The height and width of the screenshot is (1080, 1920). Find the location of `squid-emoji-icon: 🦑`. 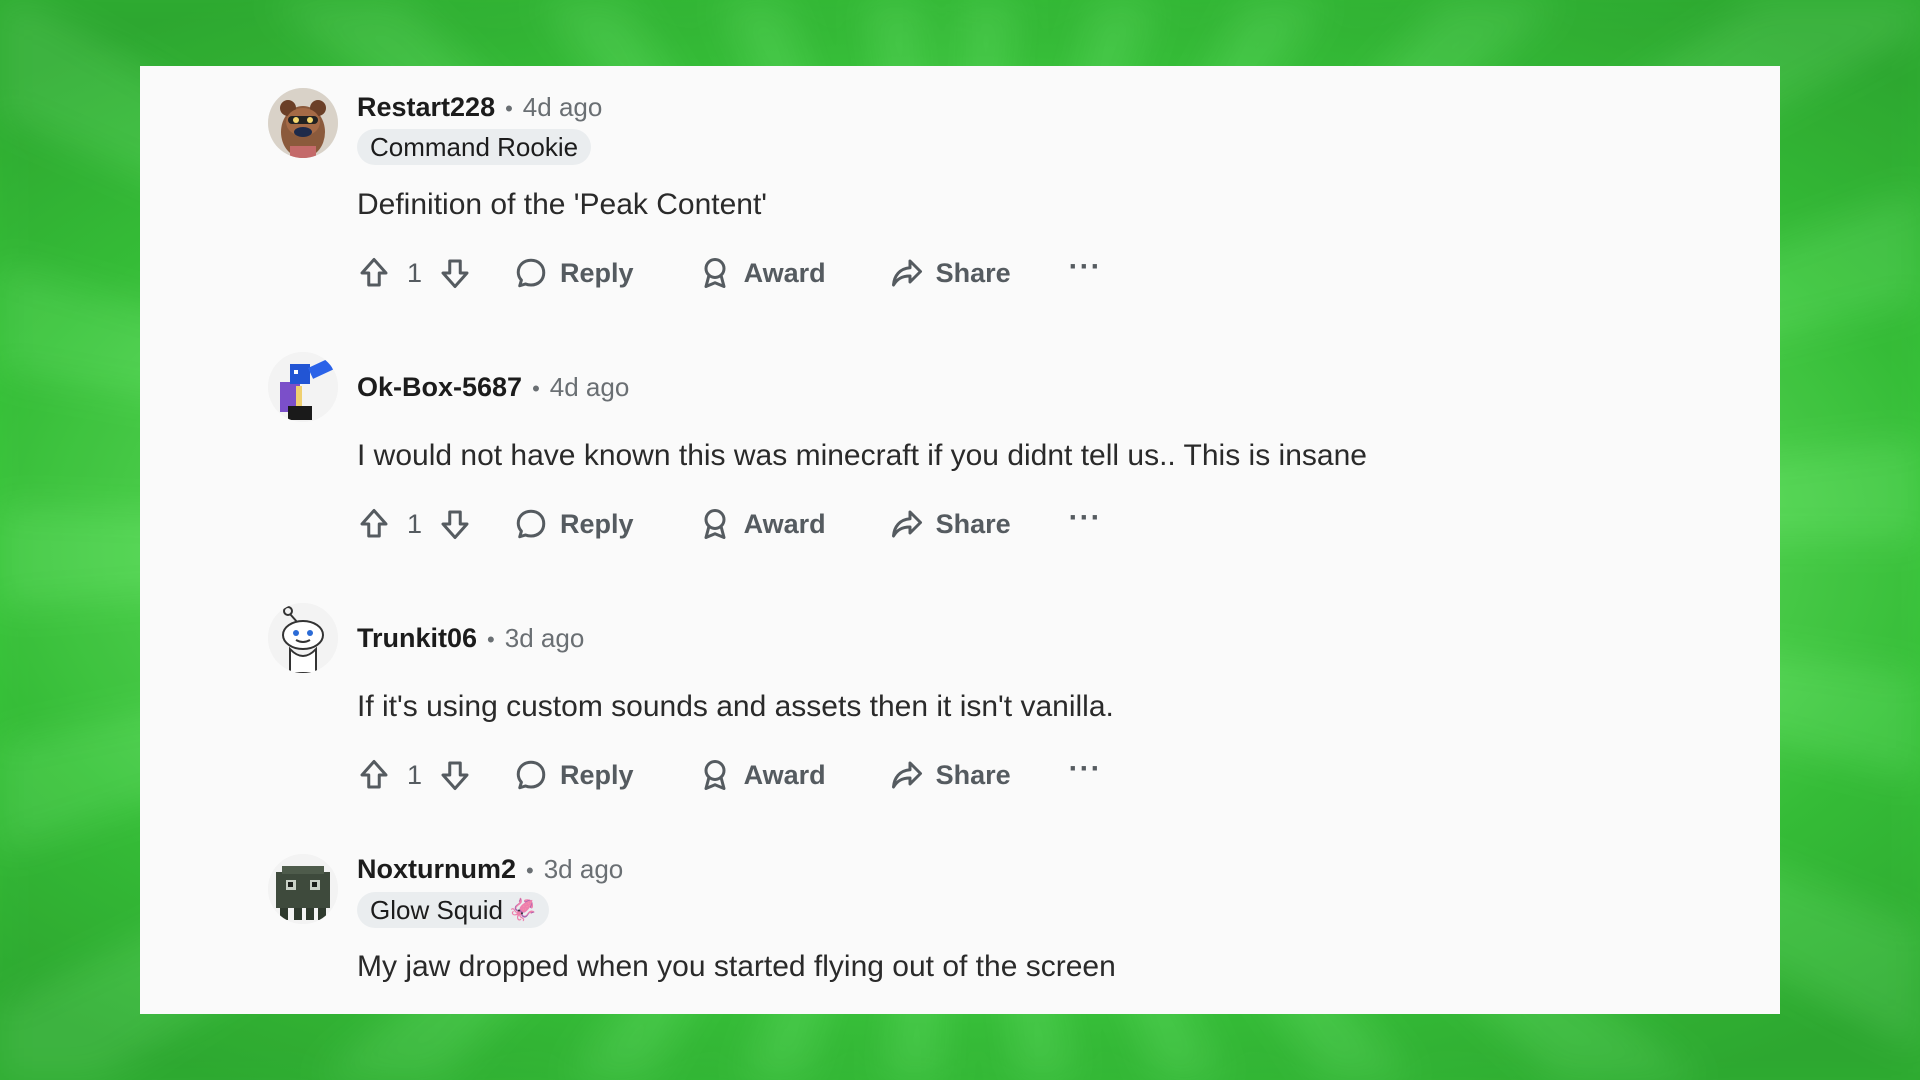

squid-emoji-icon: 🦑 is located at coordinates (522, 909).